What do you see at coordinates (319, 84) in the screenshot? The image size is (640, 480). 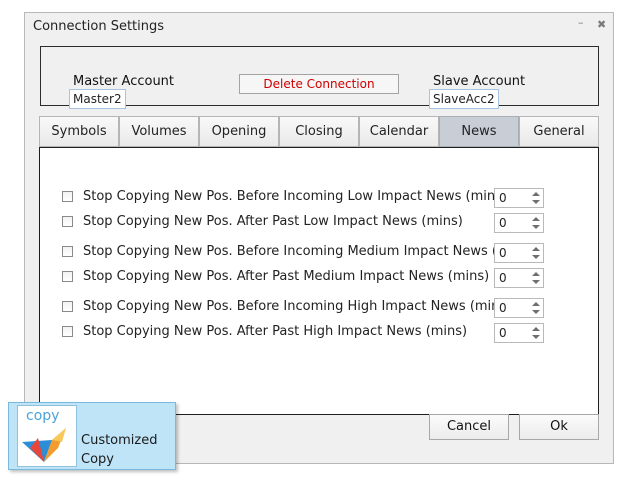 I see `delete-connection-button: Delete Connection` at bounding box center [319, 84].